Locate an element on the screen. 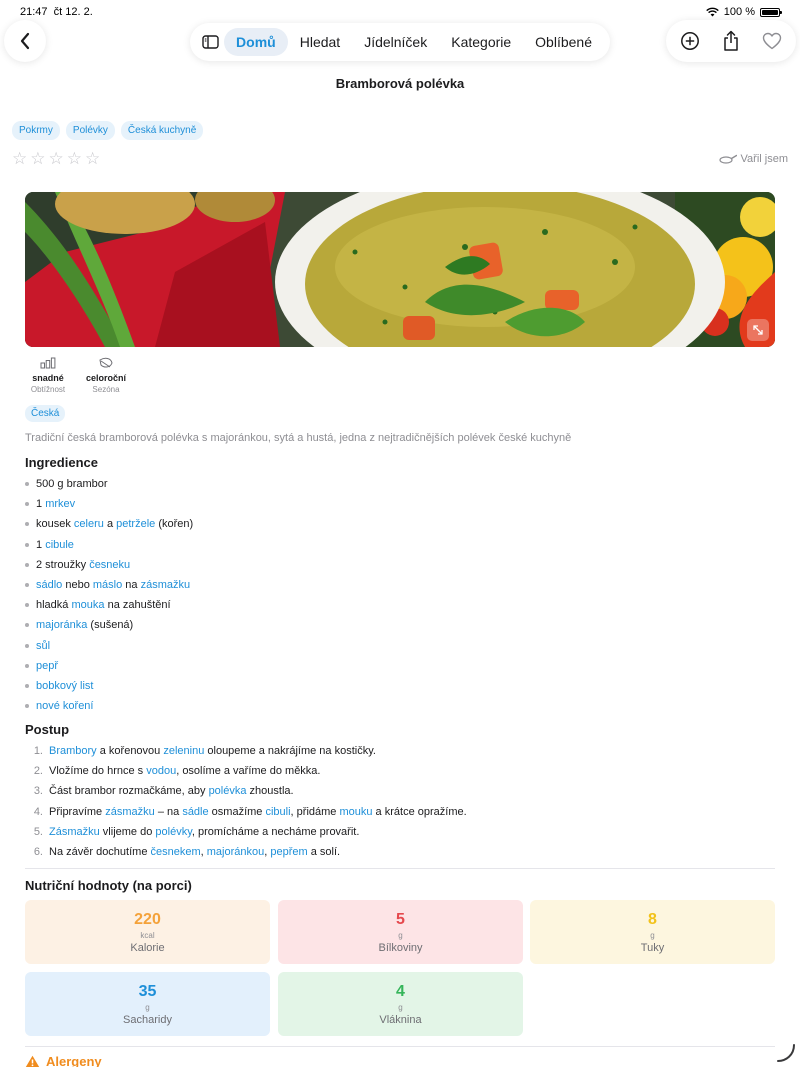 The height and width of the screenshot is (1067, 800). sidebar-toggle-button is located at coordinates (210, 42).